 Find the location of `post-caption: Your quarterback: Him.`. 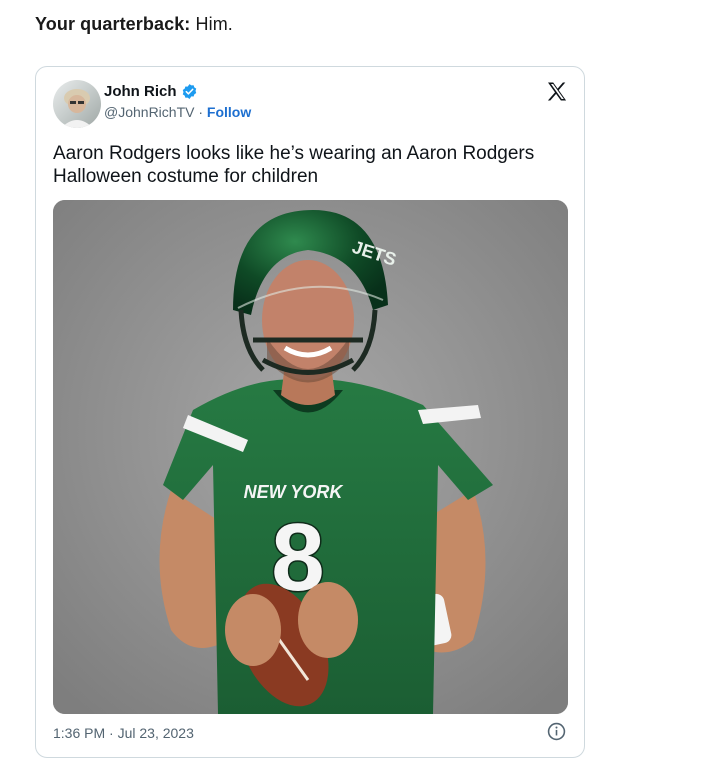

post-caption: Your quarterback: Him. is located at coordinates (134, 24).